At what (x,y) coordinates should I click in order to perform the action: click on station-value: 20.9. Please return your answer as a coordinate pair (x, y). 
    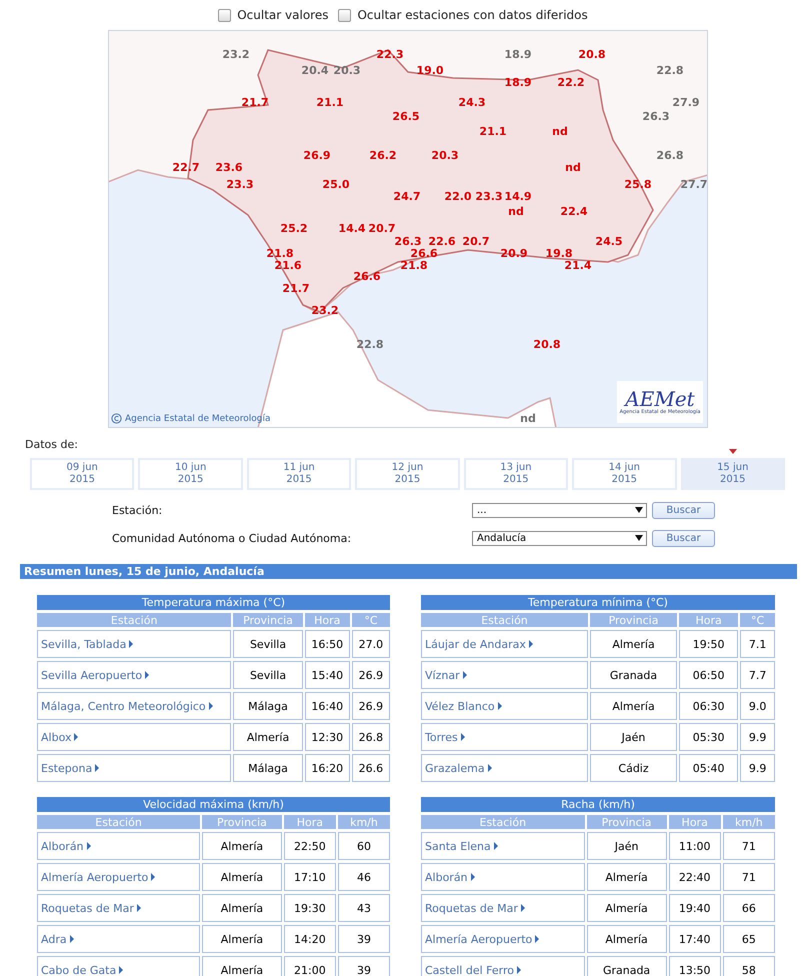
    Looking at the image, I should click on (514, 253).